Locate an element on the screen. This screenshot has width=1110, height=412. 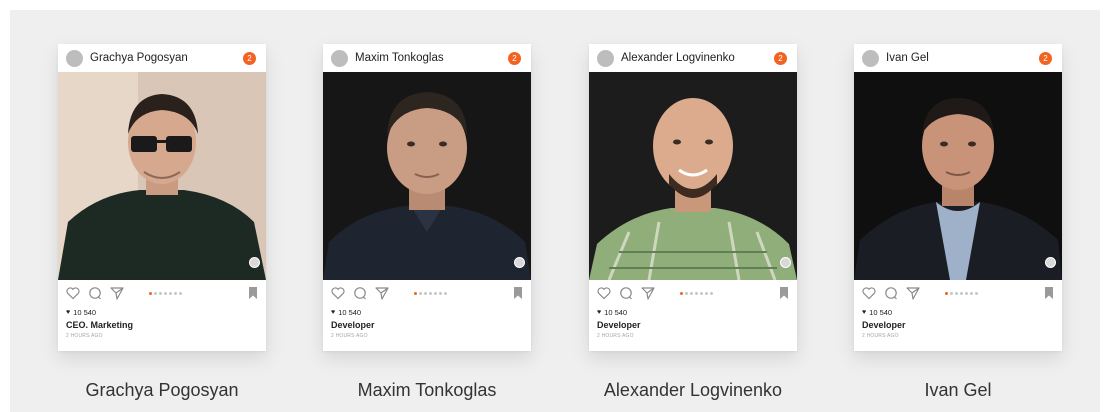
card-header: Alexander Logvinenko 2 is located at coordinates (693, 58).